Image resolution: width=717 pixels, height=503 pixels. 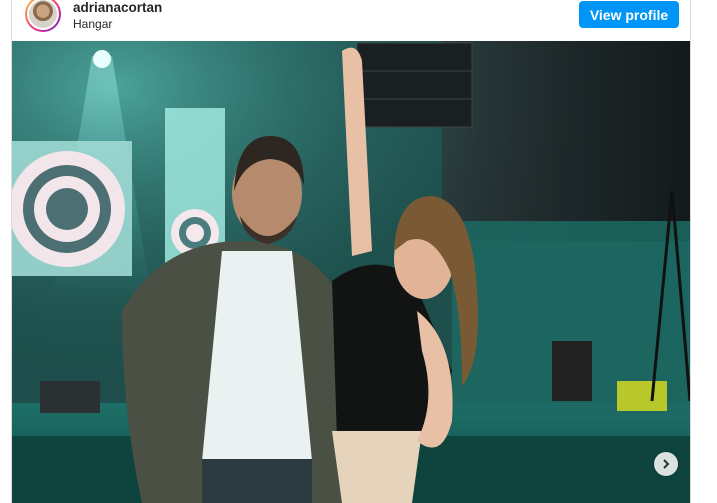 What do you see at coordinates (414, 85) in the screenshot?
I see `speaker-array` at bounding box center [414, 85].